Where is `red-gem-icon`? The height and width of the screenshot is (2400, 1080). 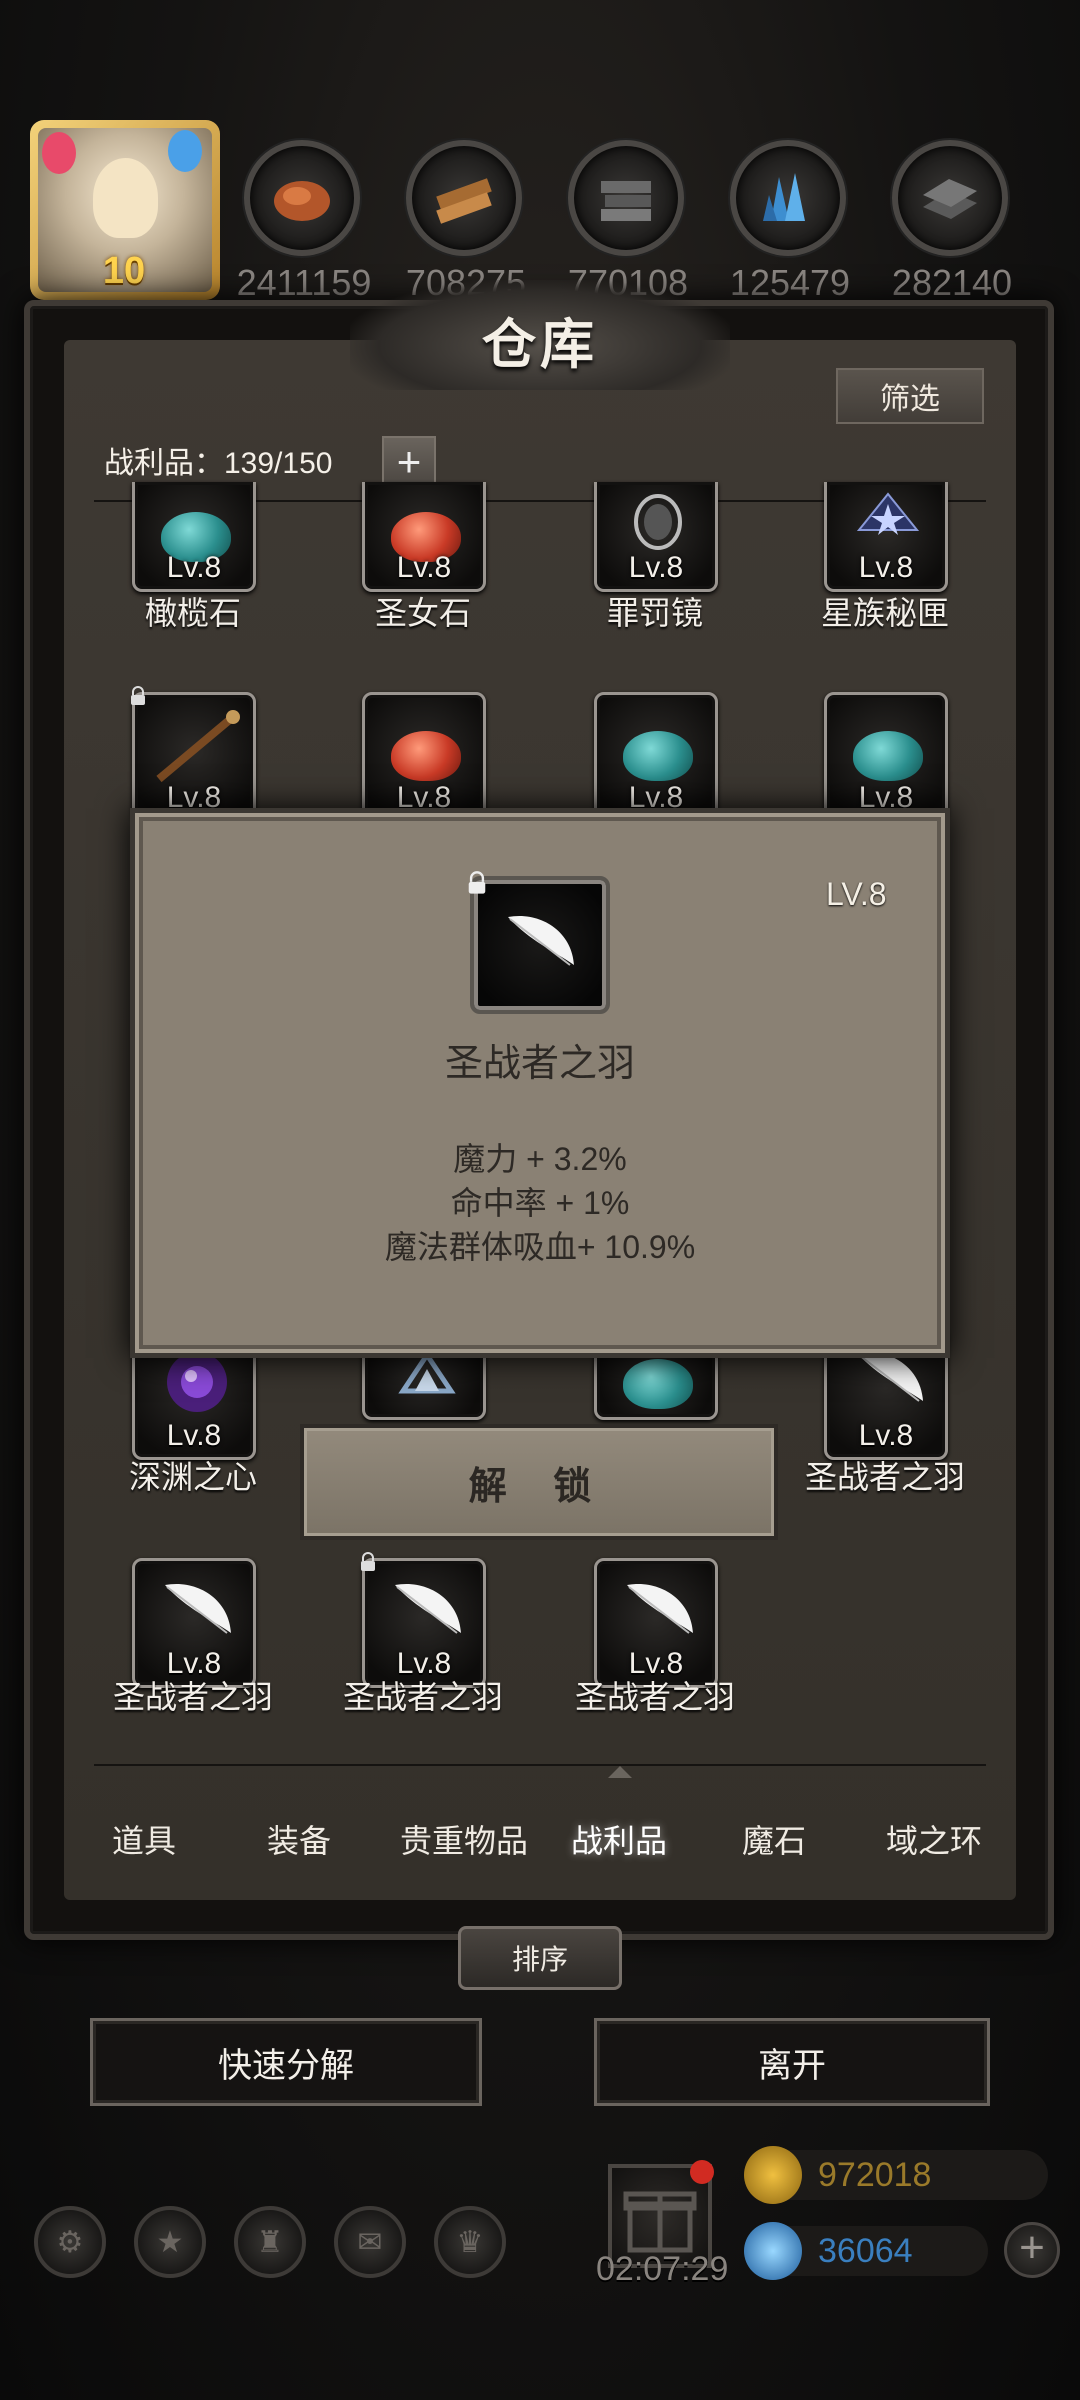 red-gem-icon is located at coordinates (426, 756).